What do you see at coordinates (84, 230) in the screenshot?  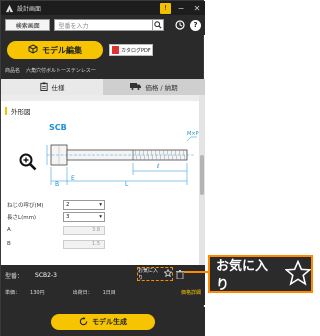 I see `dim-a-field: 3.8` at bounding box center [84, 230].